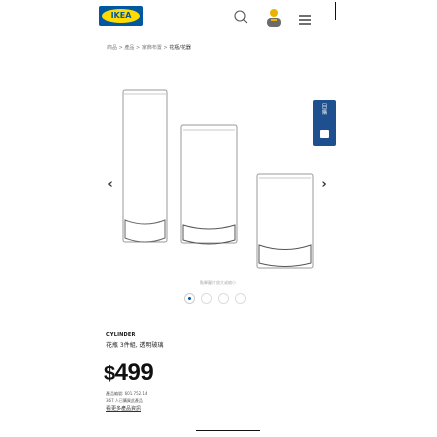  Describe the element at coordinates (180, 48) in the screenshot. I see `breadcrumb-current: 花瓶/花器` at that location.